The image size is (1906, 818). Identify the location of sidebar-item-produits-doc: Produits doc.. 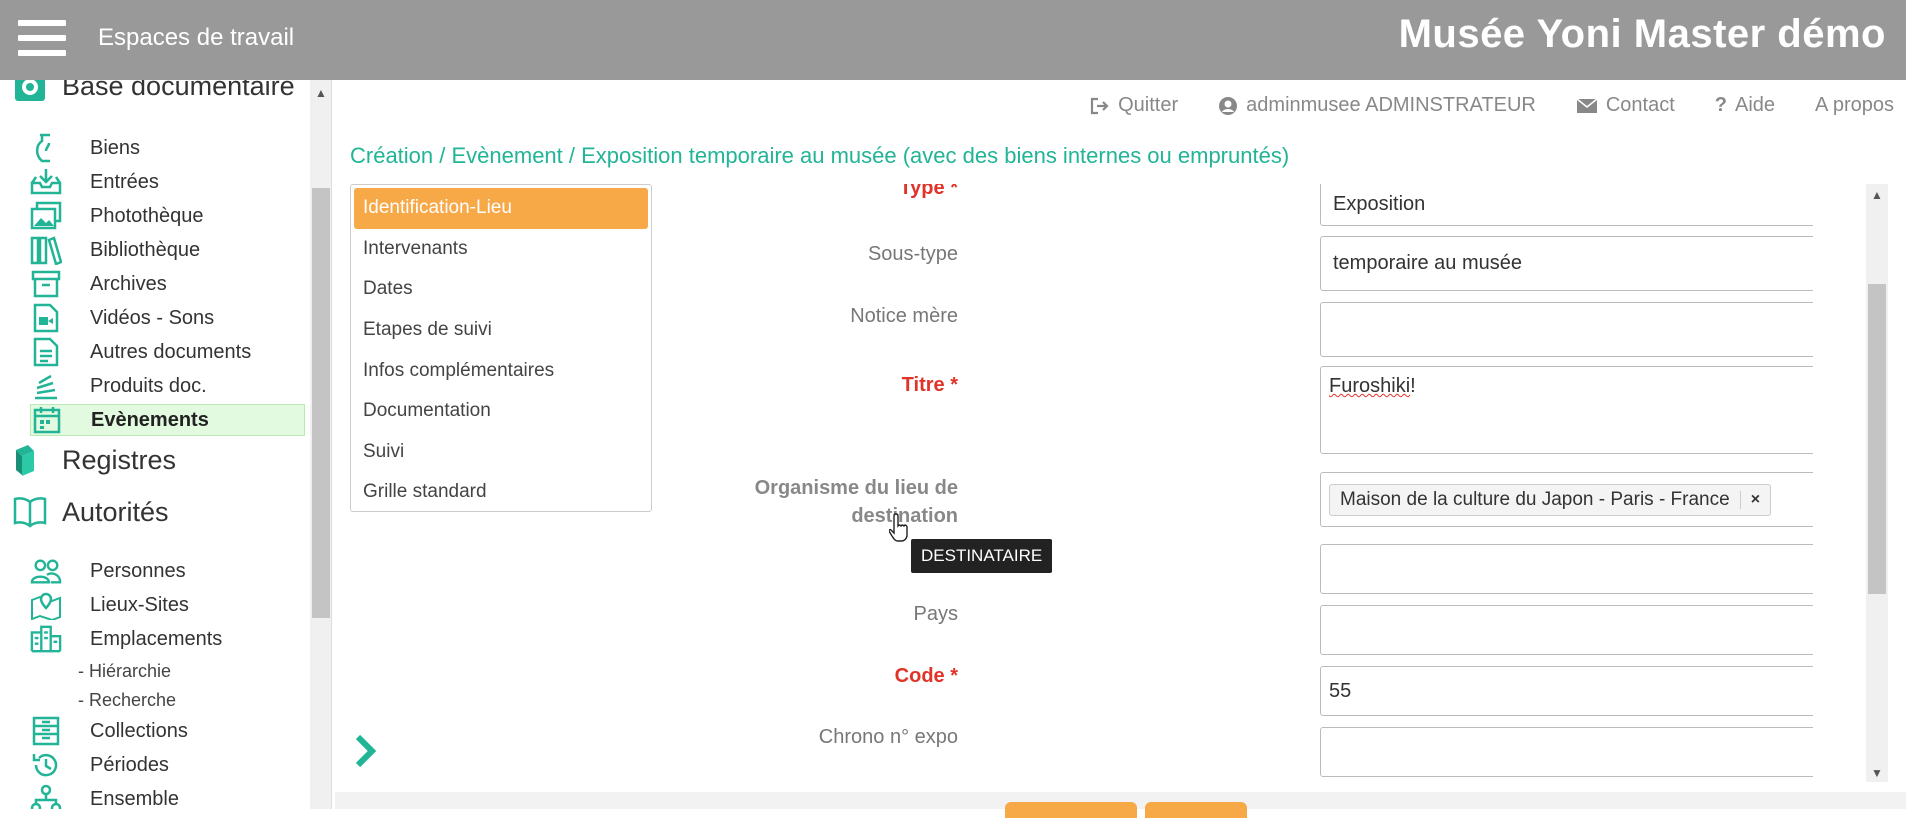
(167, 386).